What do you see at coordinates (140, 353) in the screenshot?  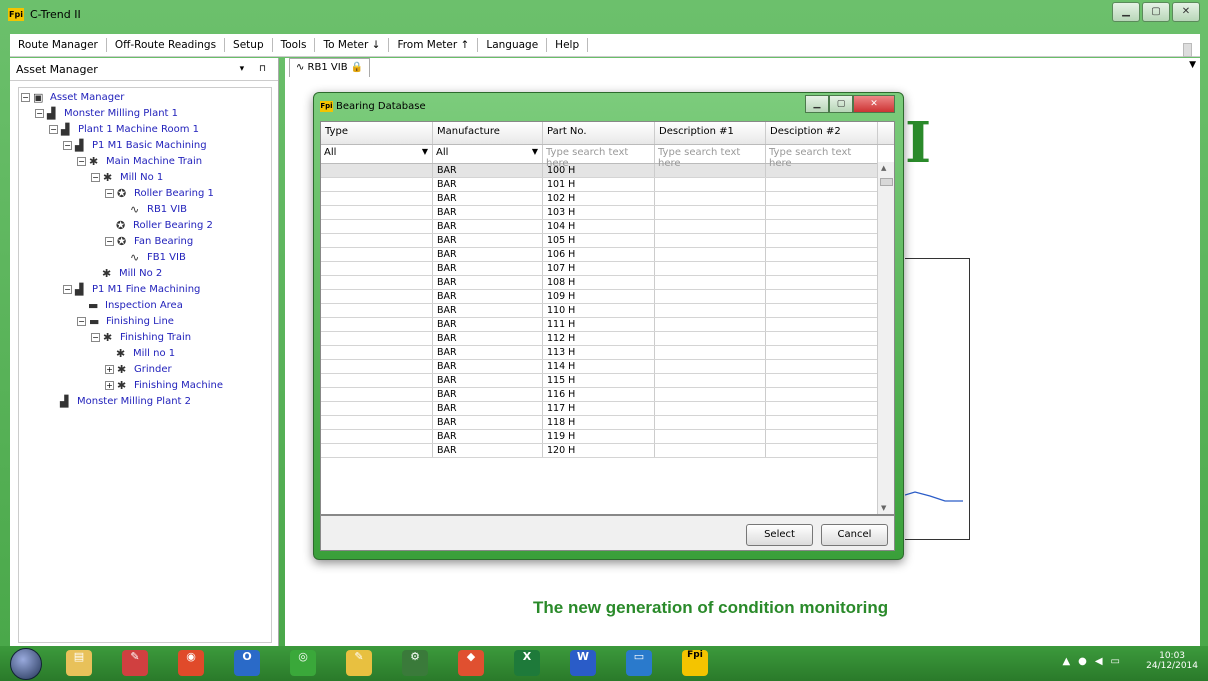 I see `tree-node: ✱ Mill no 1` at bounding box center [140, 353].